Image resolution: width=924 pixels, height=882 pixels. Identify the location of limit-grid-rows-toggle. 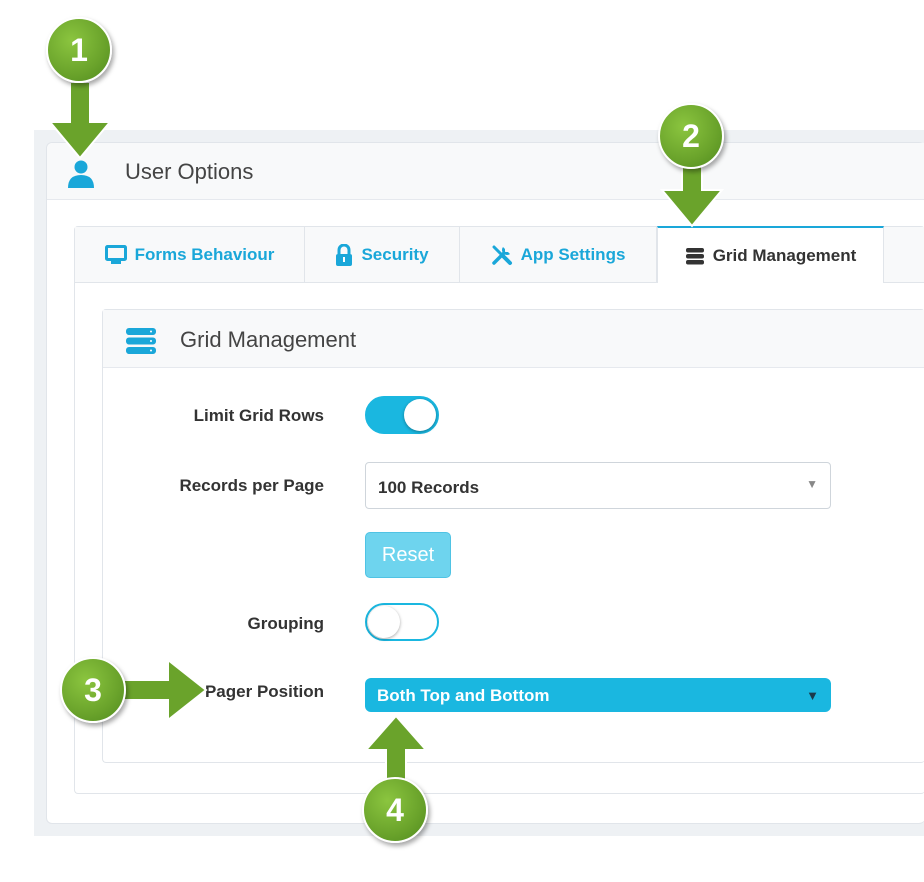
(402, 415).